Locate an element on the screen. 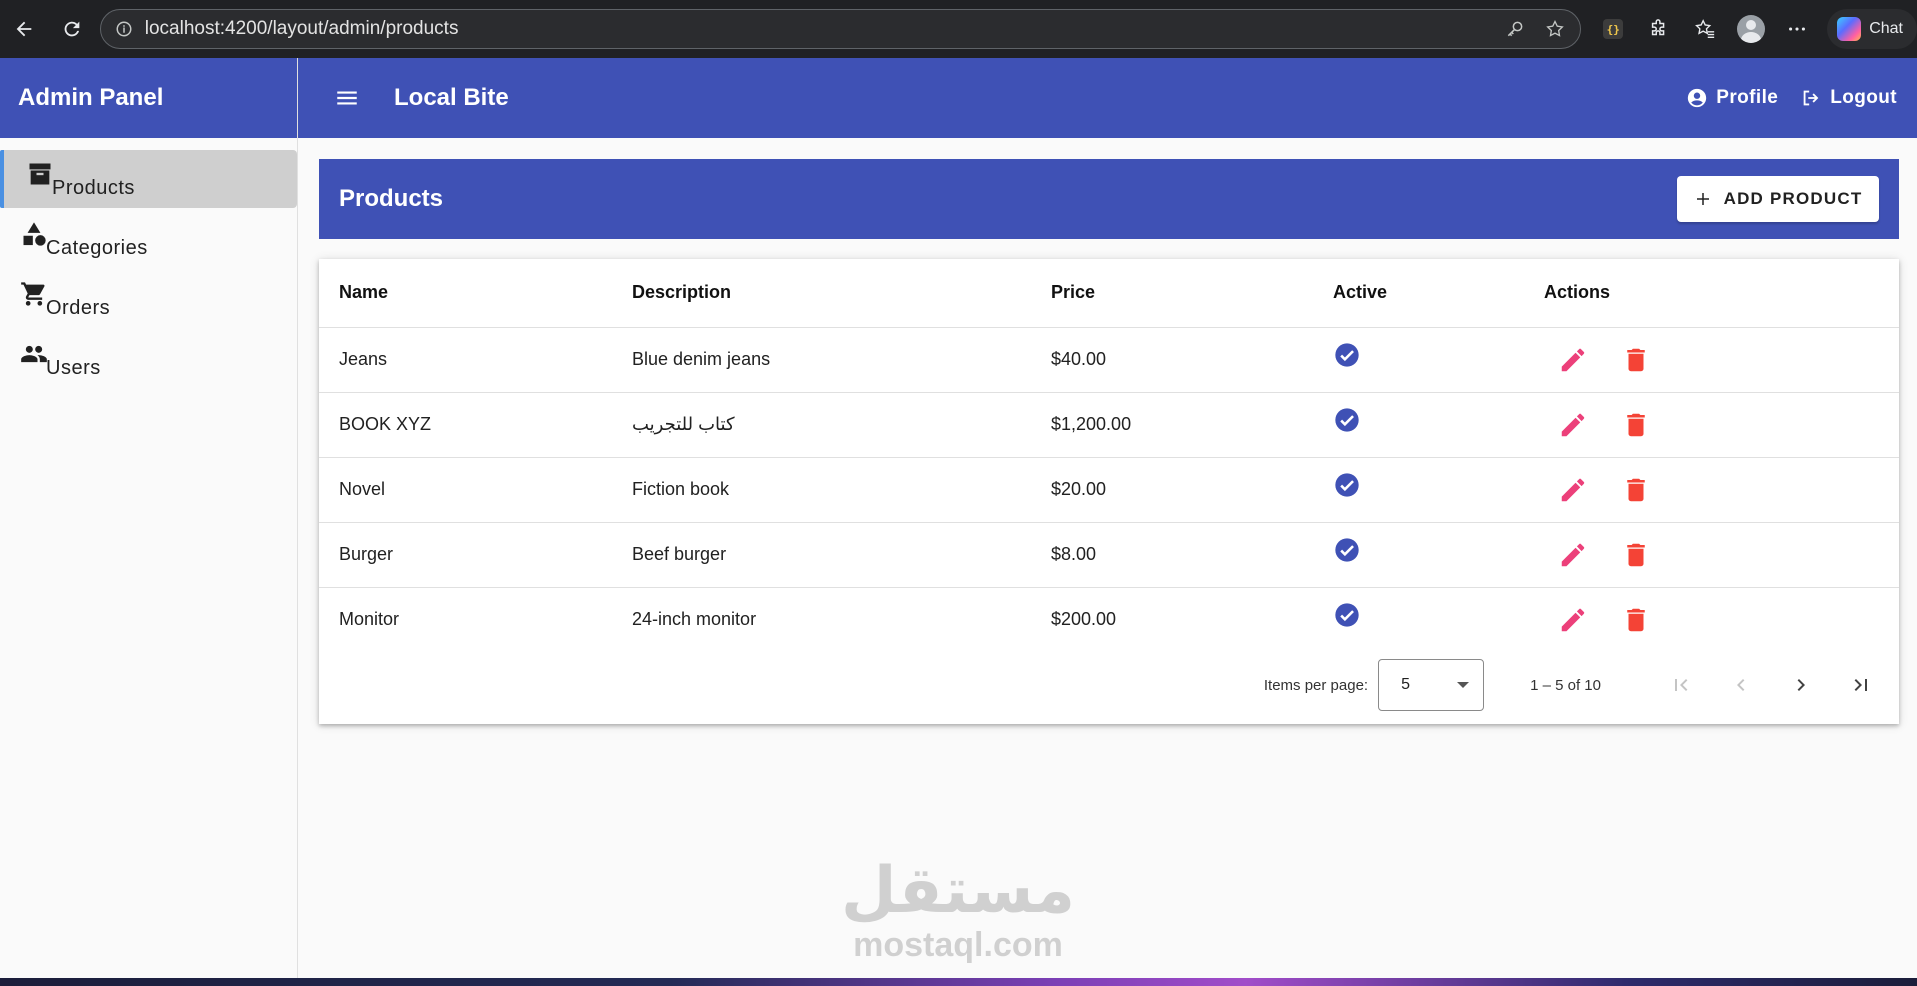 The width and height of the screenshot is (1917, 986). column-header-active: Active is located at coordinates (1418, 293).